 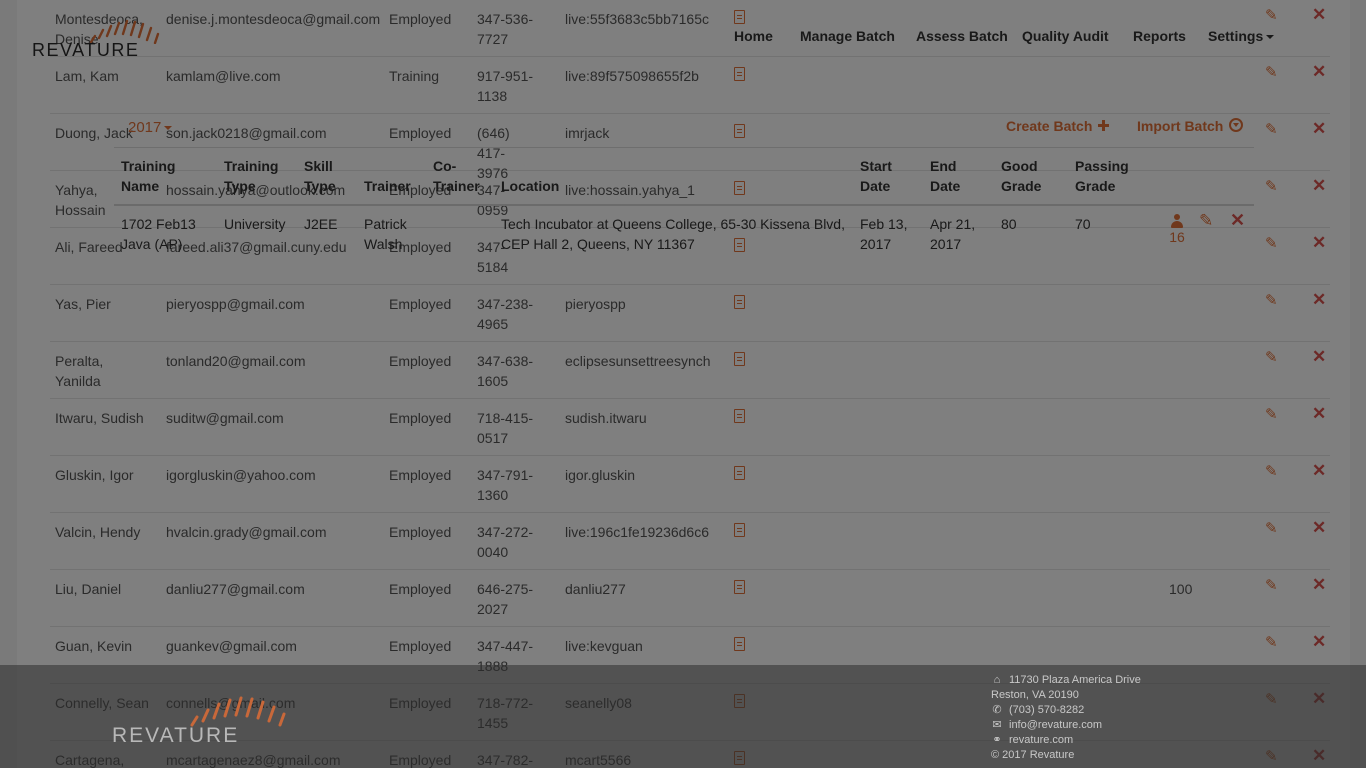 I want to click on trainee-skype: imrjack, so click(x=587, y=133).